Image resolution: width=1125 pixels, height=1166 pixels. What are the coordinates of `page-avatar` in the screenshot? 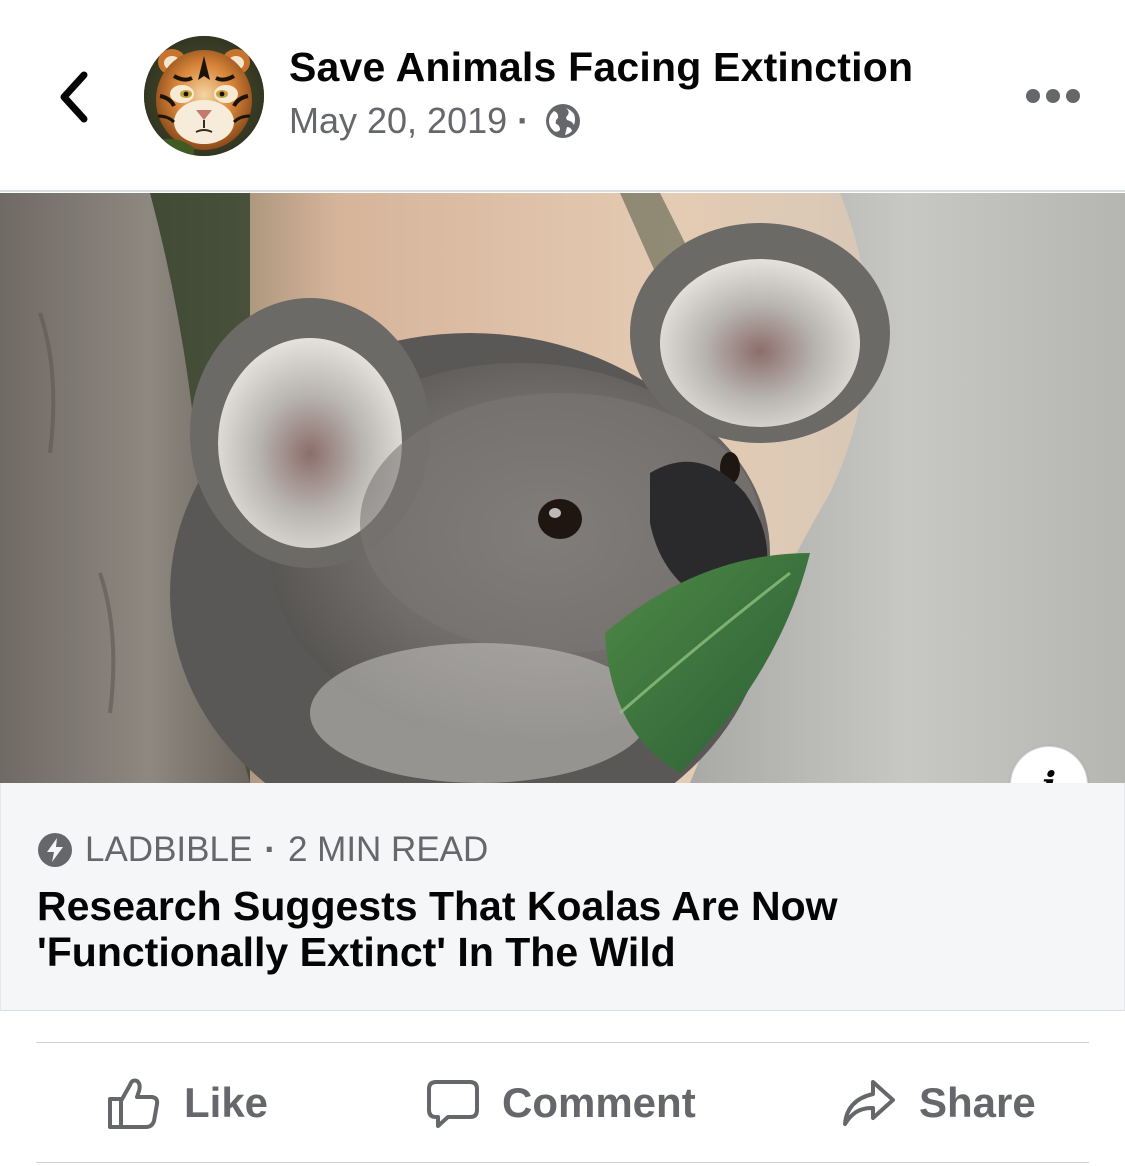 It's located at (204, 96).